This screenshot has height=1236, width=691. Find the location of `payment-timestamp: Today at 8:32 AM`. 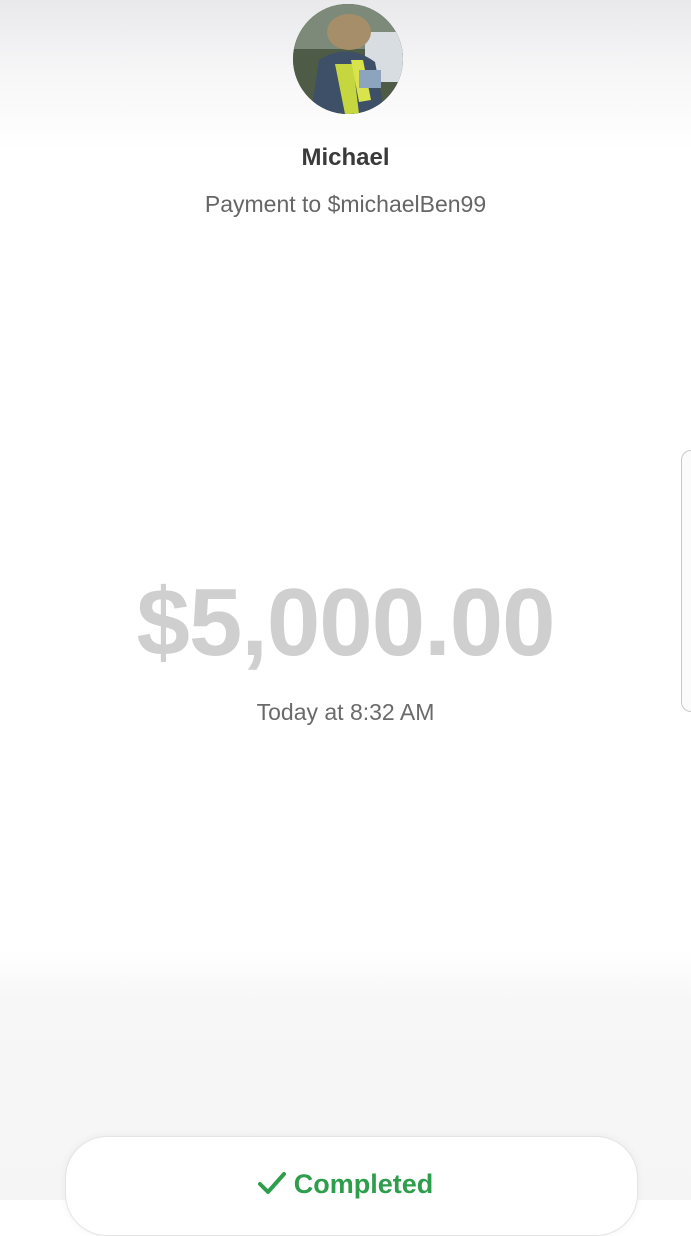

payment-timestamp: Today at 8:32 AM is located at coordinates (345, 712).